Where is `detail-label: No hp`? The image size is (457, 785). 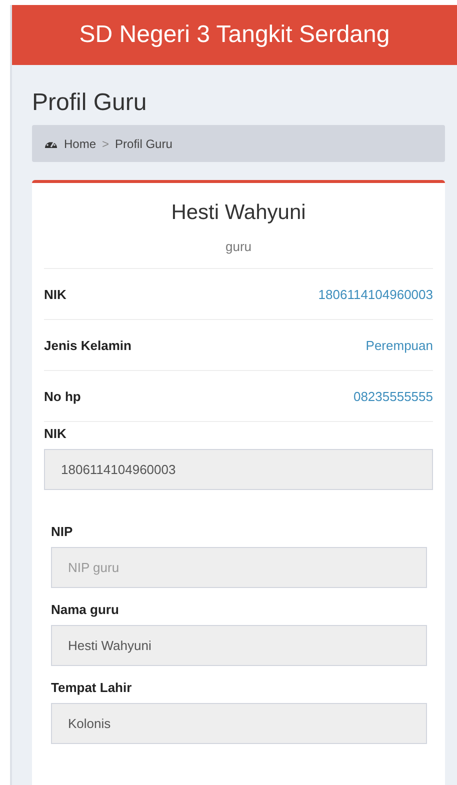 detail-label: No hp is located at coordinates (62, 396).